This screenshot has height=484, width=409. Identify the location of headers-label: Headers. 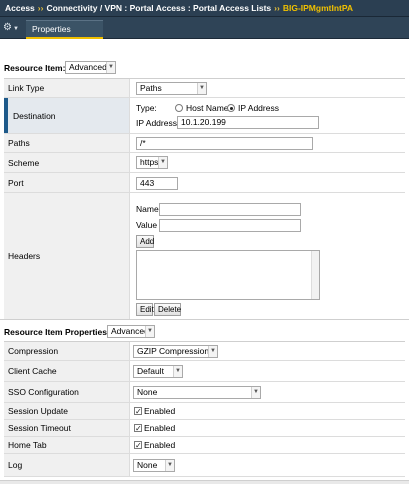
(67, 256).